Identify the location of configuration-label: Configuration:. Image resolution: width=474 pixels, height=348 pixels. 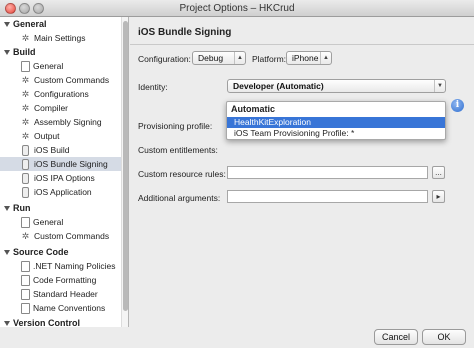
(164, 59).